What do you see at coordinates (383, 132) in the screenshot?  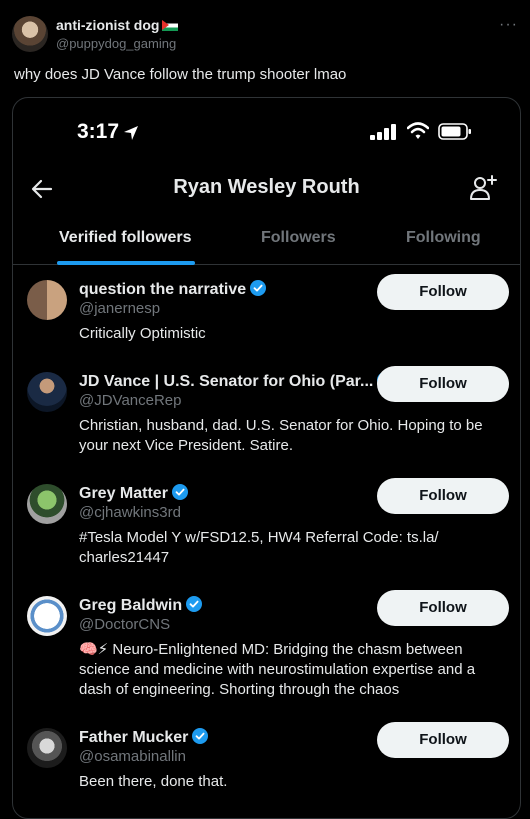 I see `cellular-signal-icon` at bounding box center [383, 132].